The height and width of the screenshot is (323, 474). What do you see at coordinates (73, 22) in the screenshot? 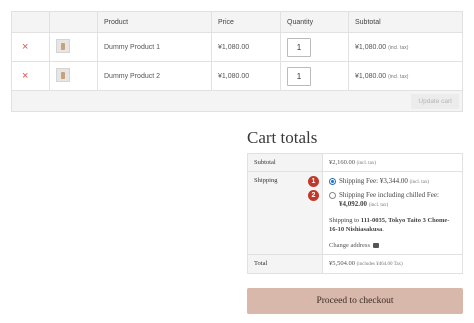
I see `header-thumbnail` at bounding box center [73, 22].